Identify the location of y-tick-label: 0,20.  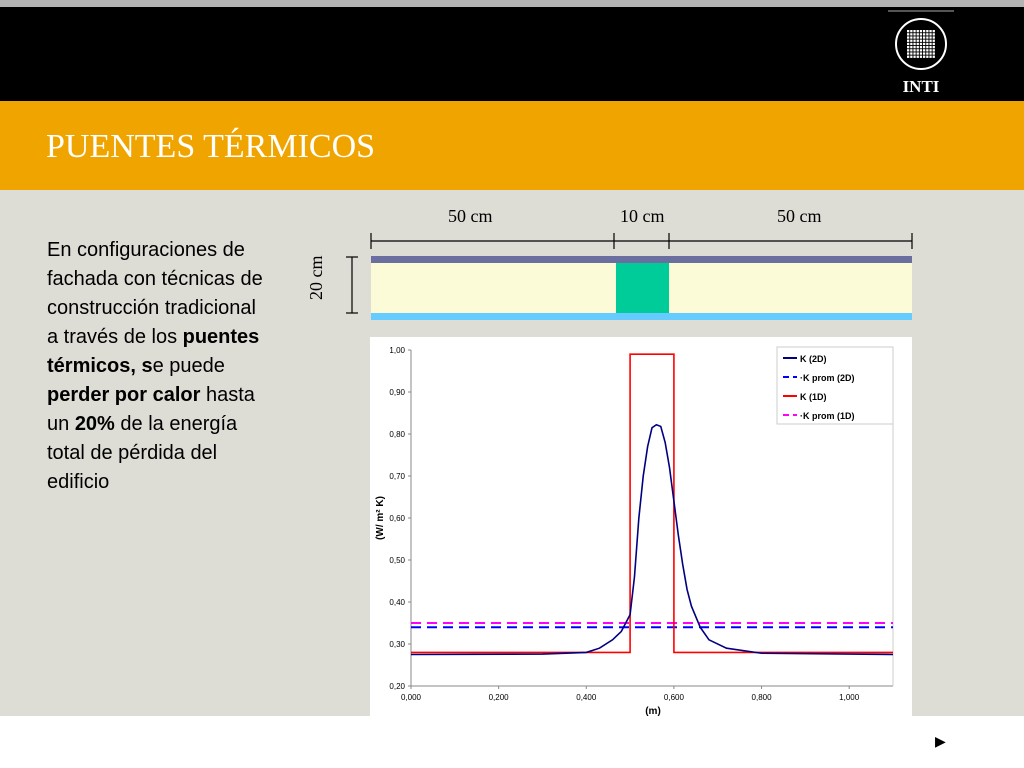
(397, 686).